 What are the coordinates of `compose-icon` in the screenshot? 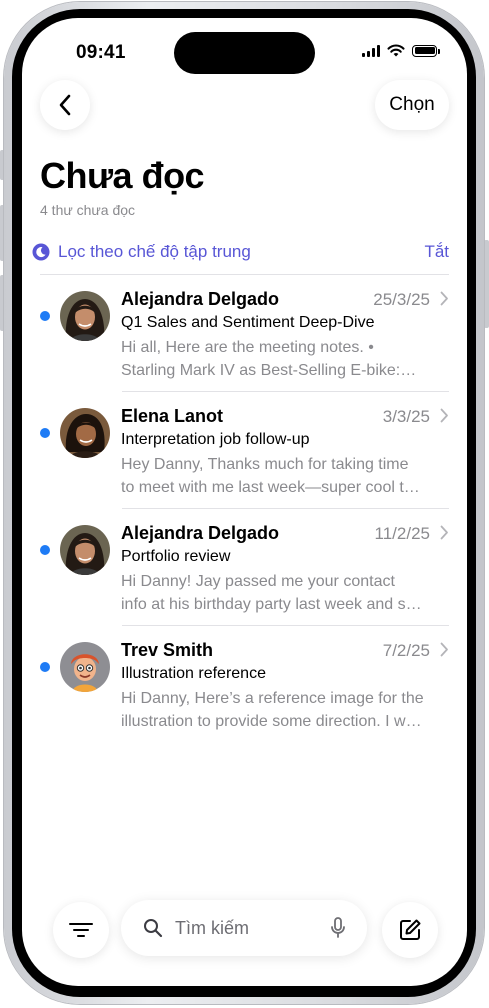 It's located at (410, 929).